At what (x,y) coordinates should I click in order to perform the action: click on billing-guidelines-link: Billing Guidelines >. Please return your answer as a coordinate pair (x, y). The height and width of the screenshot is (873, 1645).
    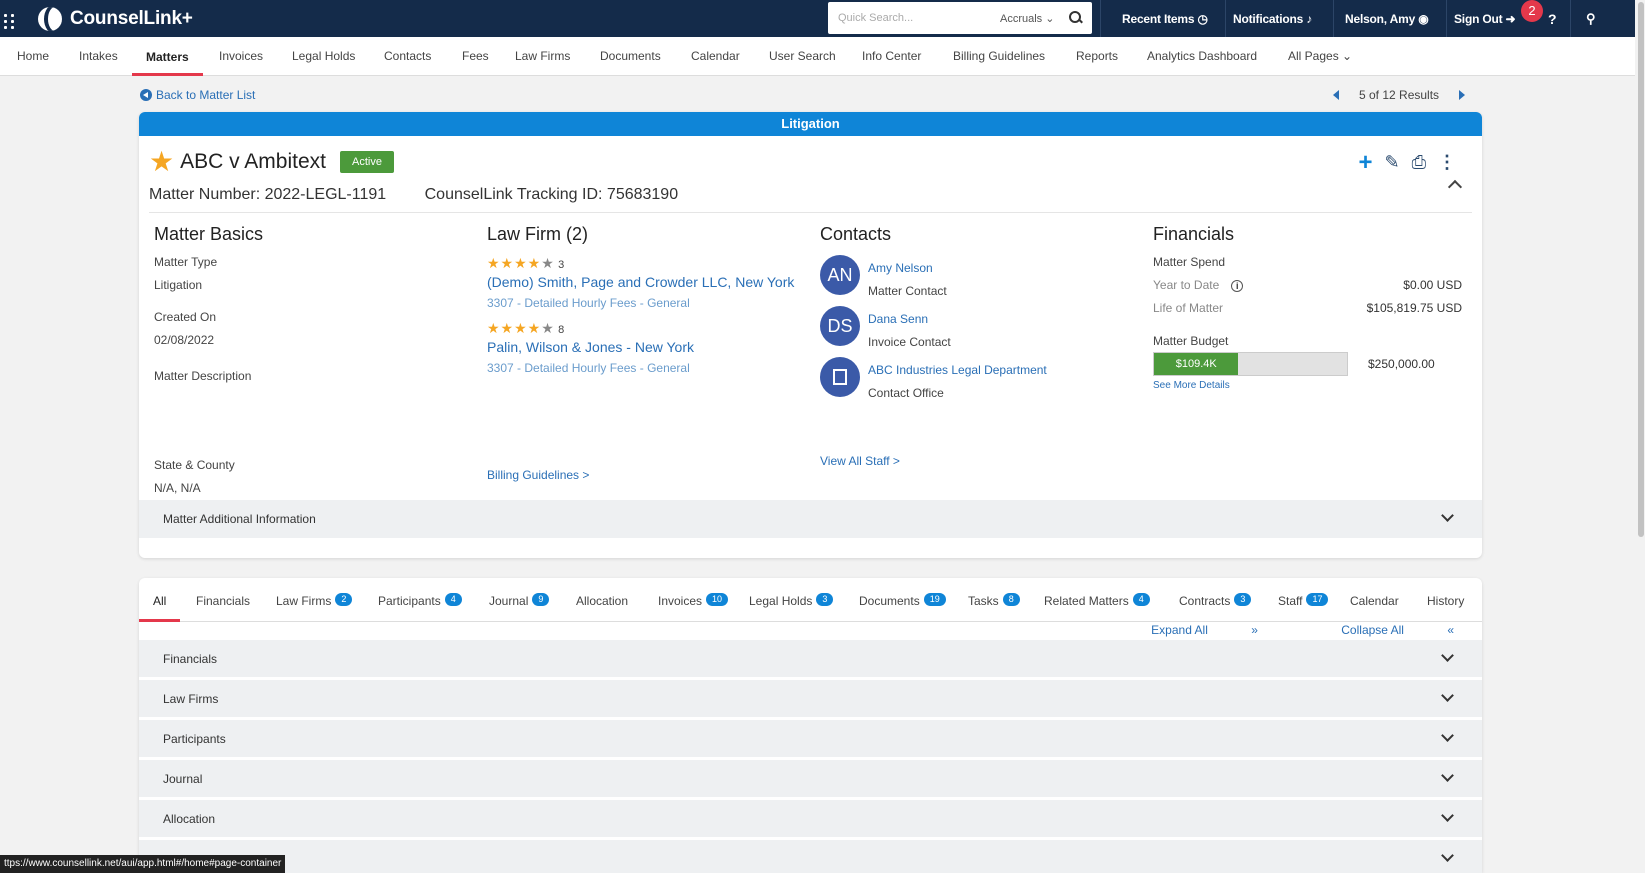
    Looking at the image, I should click on (640, 475).